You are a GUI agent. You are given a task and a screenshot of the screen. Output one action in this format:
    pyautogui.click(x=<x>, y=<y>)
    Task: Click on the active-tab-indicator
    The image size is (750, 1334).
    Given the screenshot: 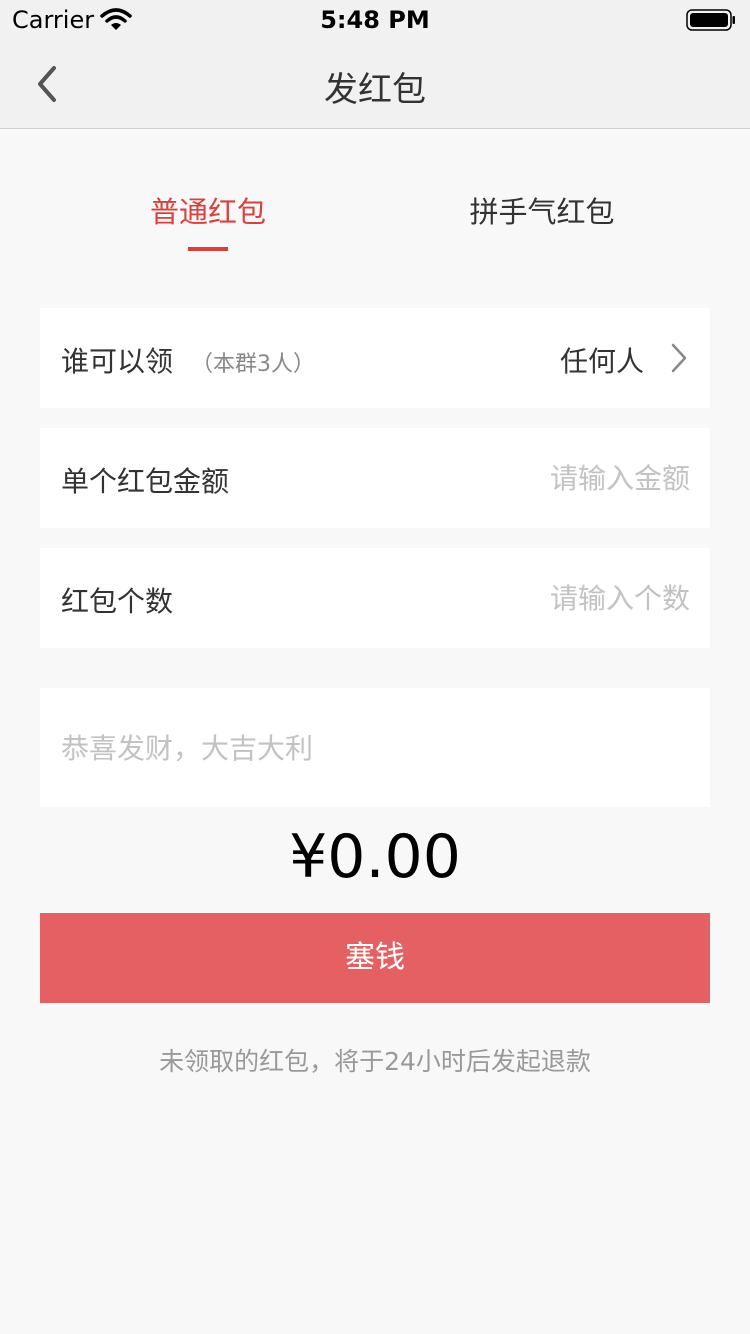 What is the action you would take?
    pyautogui.click(x=208, y=249)
    